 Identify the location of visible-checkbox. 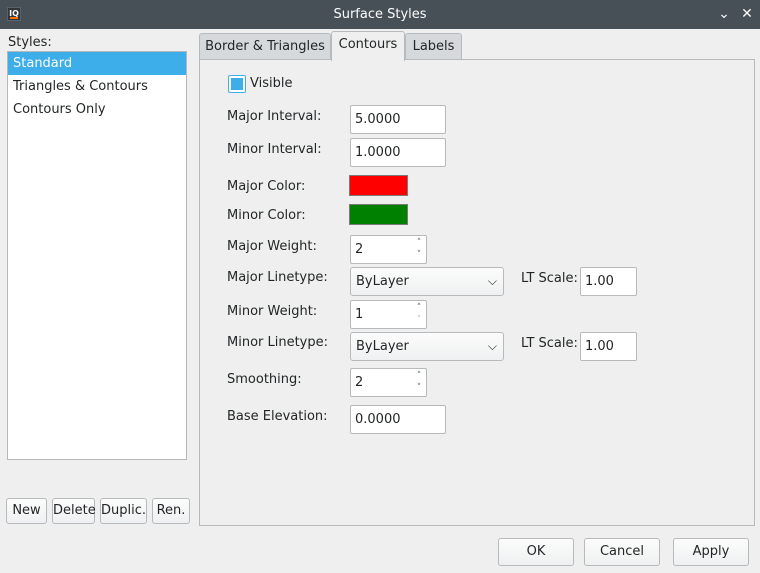
(237, 84).